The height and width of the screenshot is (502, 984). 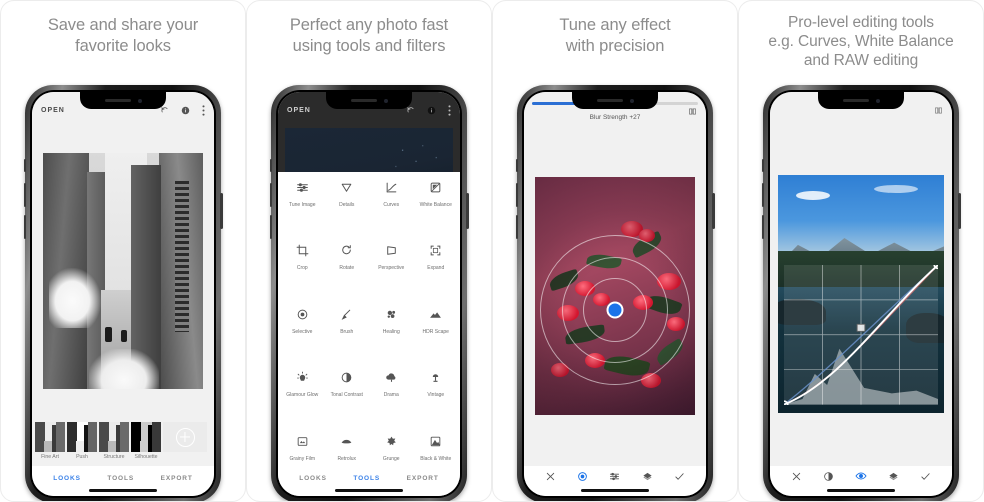 I want to click on tool-white-balance: White Balance, so click(x=436, y=208).